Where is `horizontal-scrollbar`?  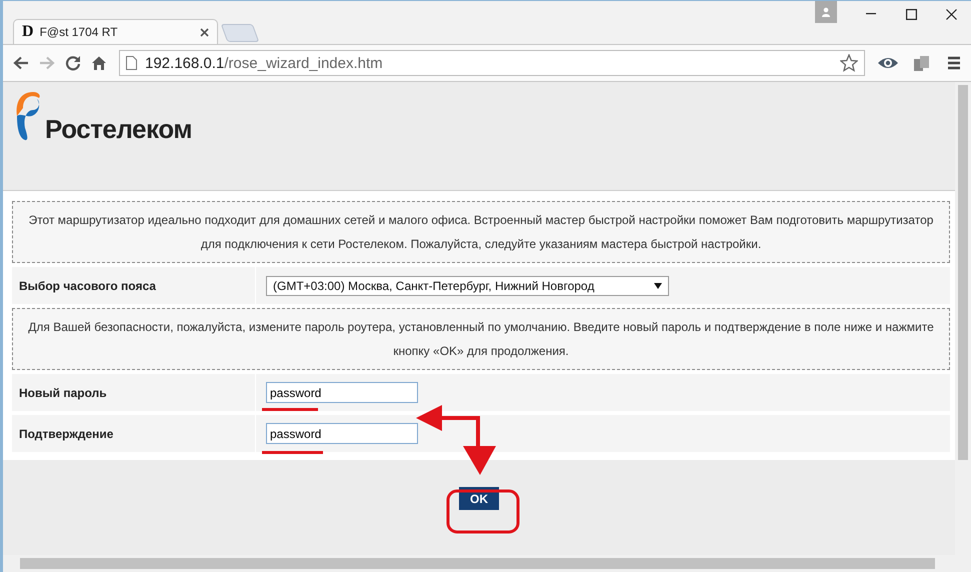 horizontal-scrollbar is located at coordinates (487, 563).